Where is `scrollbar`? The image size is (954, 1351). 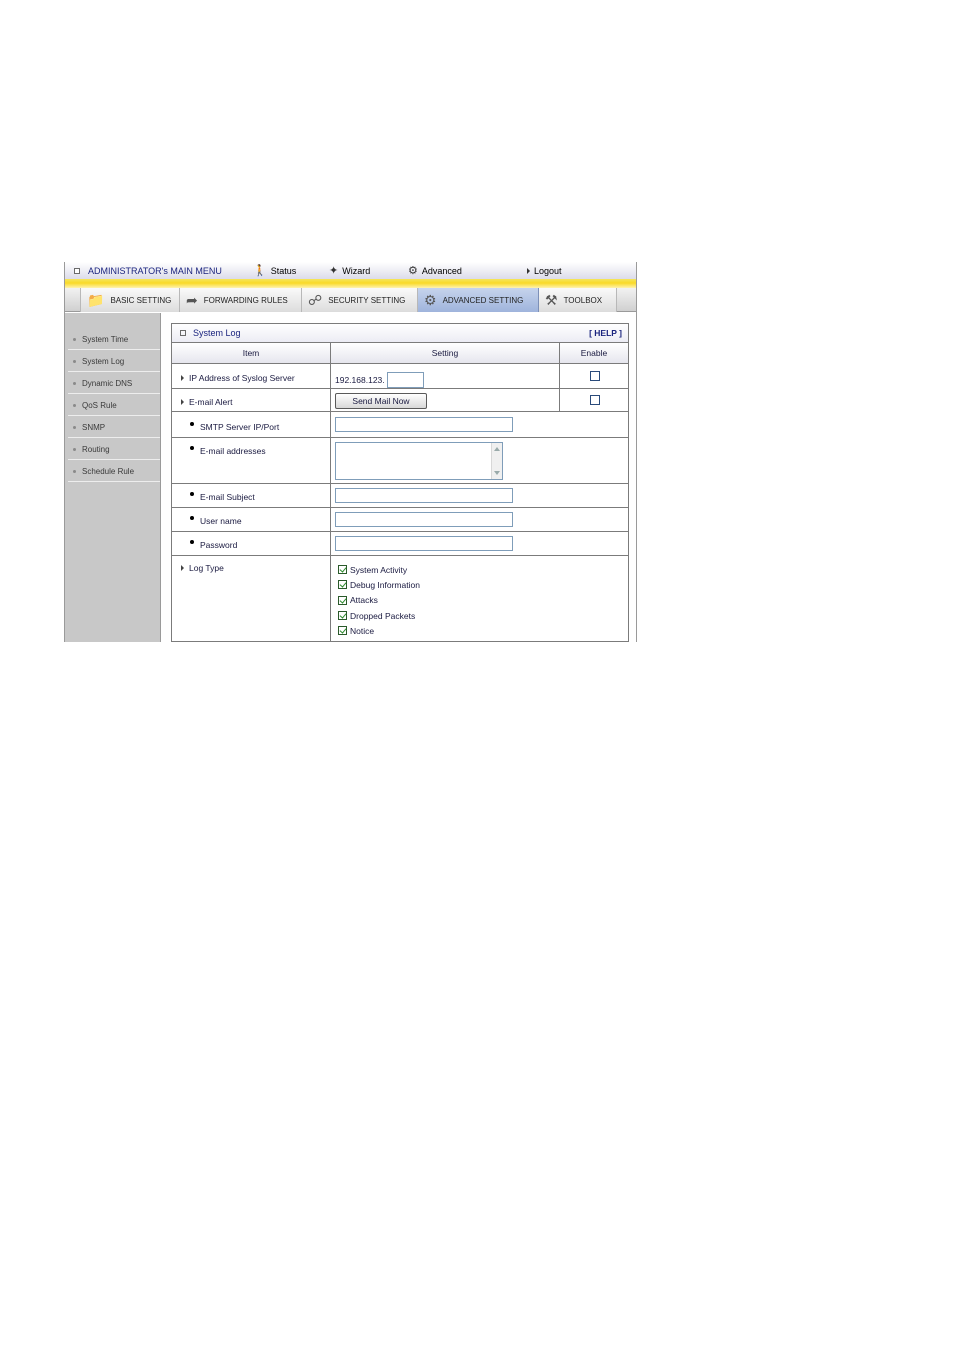
scrollbar is located at coordinates (496, 461).